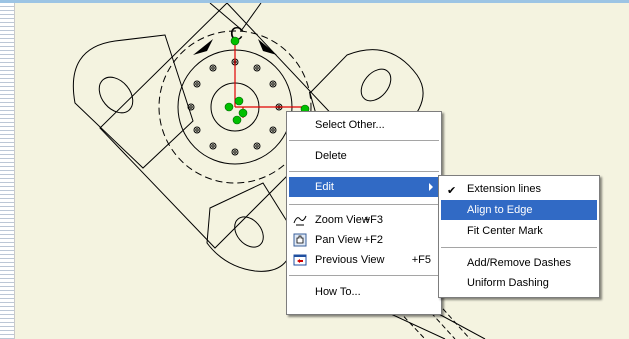 The image size is (629, 339). Describe the element at coordinates (364, 156) in the screenshot. I see `menu-item-delete: Delete` at that location.